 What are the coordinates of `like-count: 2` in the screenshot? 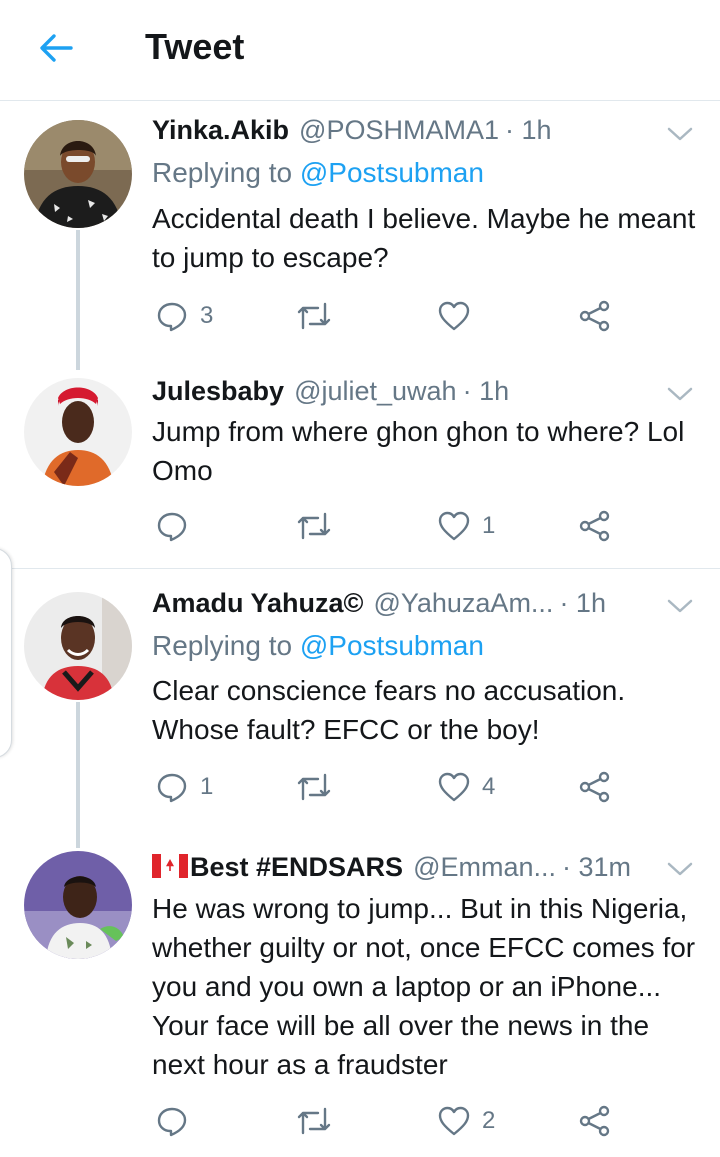 It's located at (489, 1120).